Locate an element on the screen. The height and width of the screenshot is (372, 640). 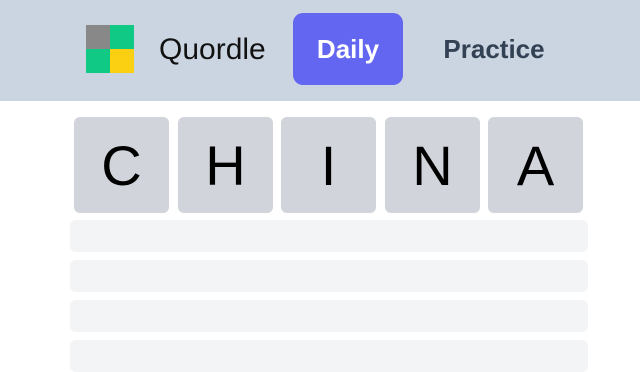
practice-button: Practice is located at coordinates (494, 49).